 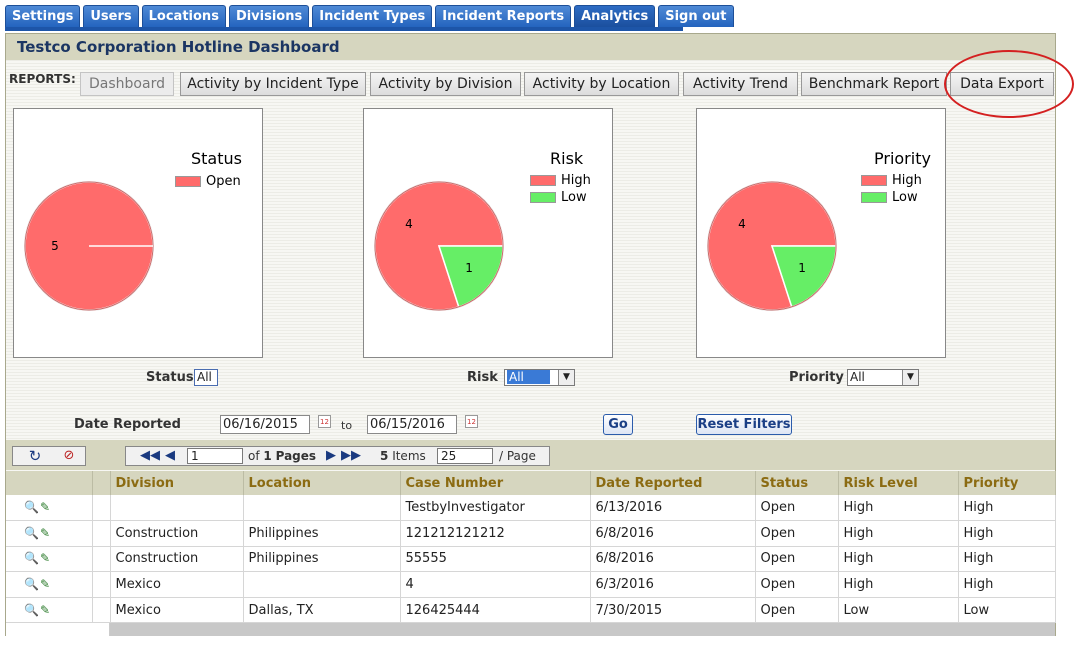 I want to click on items-number: 5, so click(x=384, y=456).